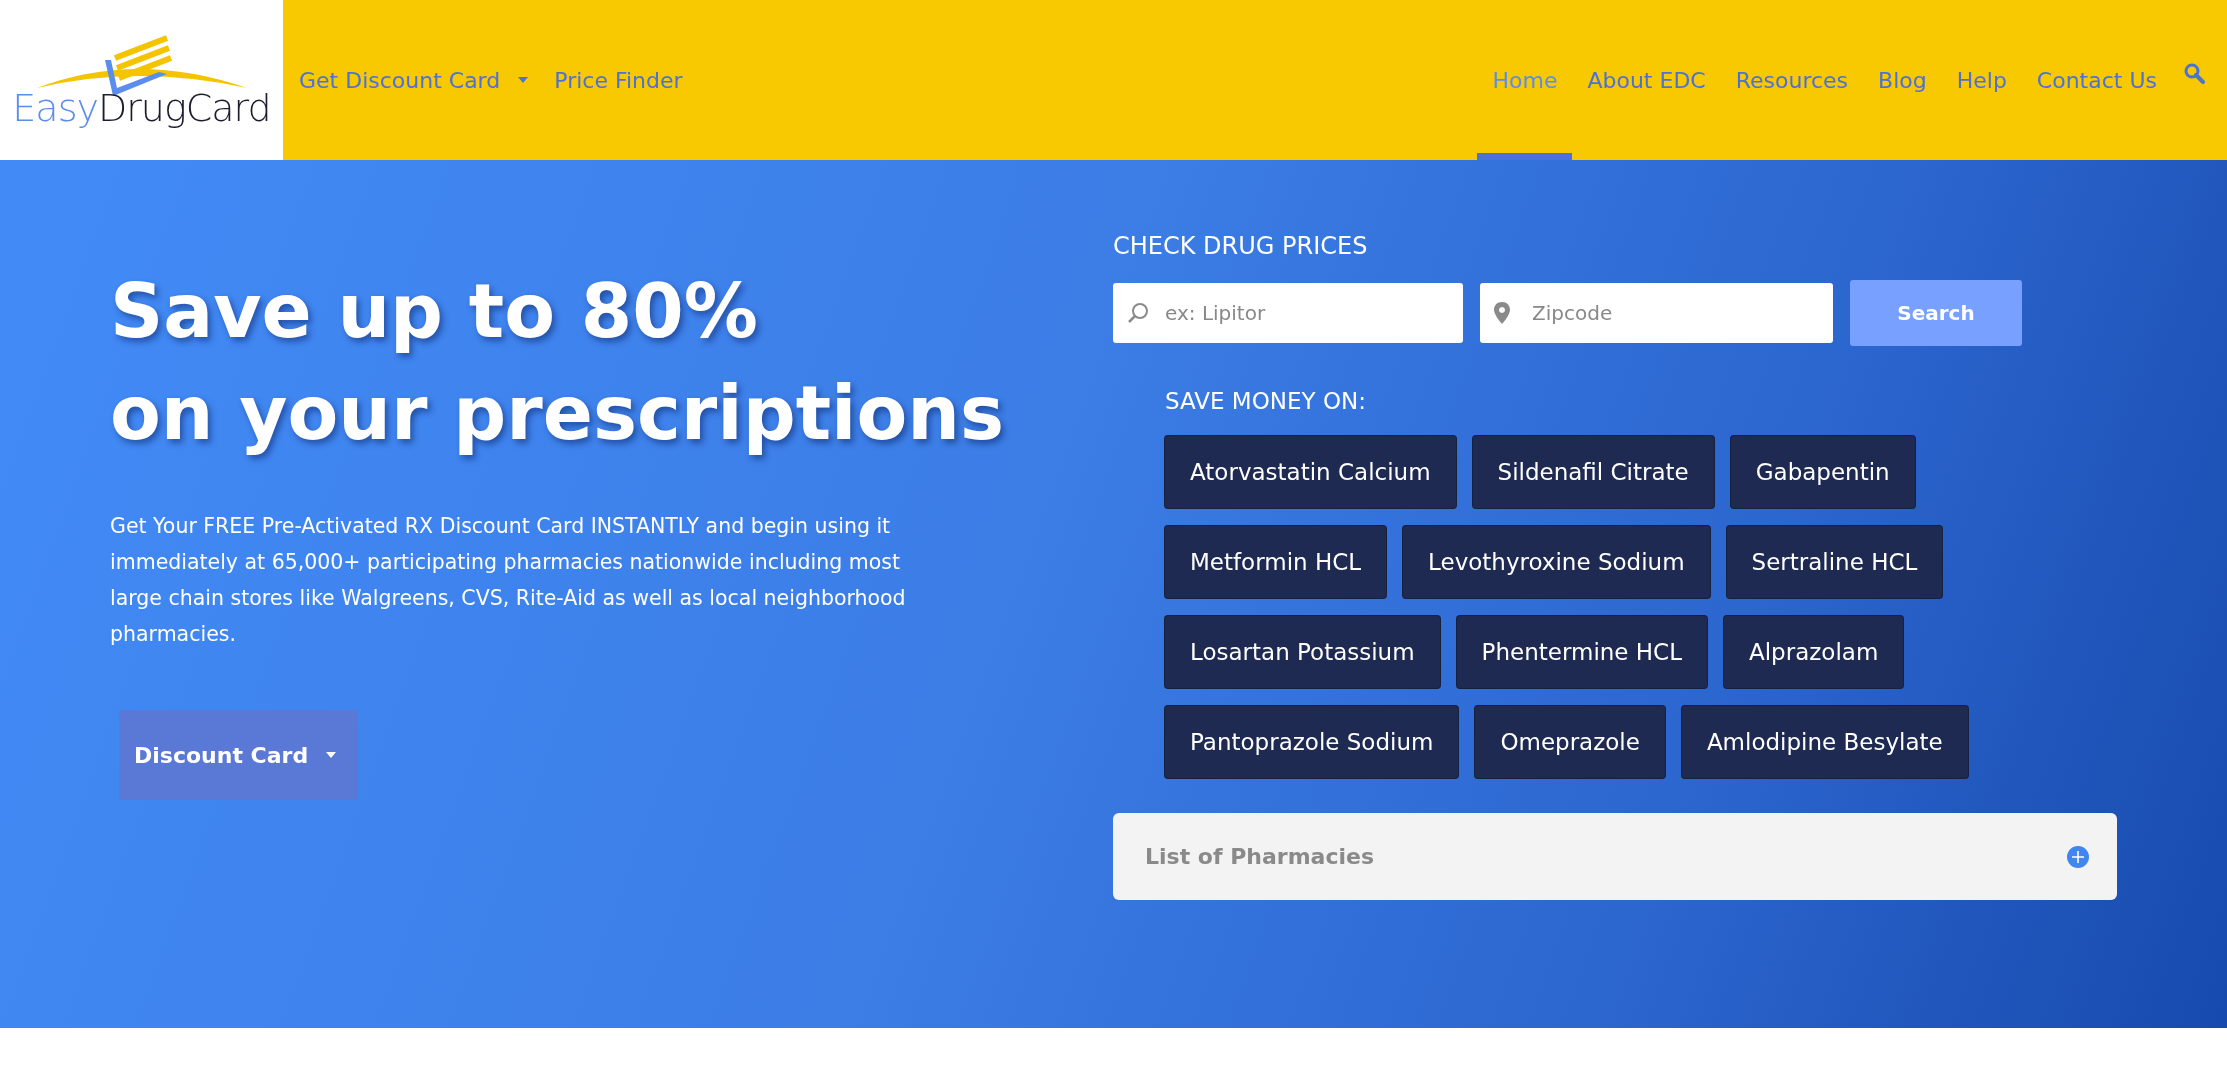  What do you see at coordinates (141, 108) in the screenshot?
I see `logo-wordmark: EasyDrugCard` at bounding box center [141, 108].